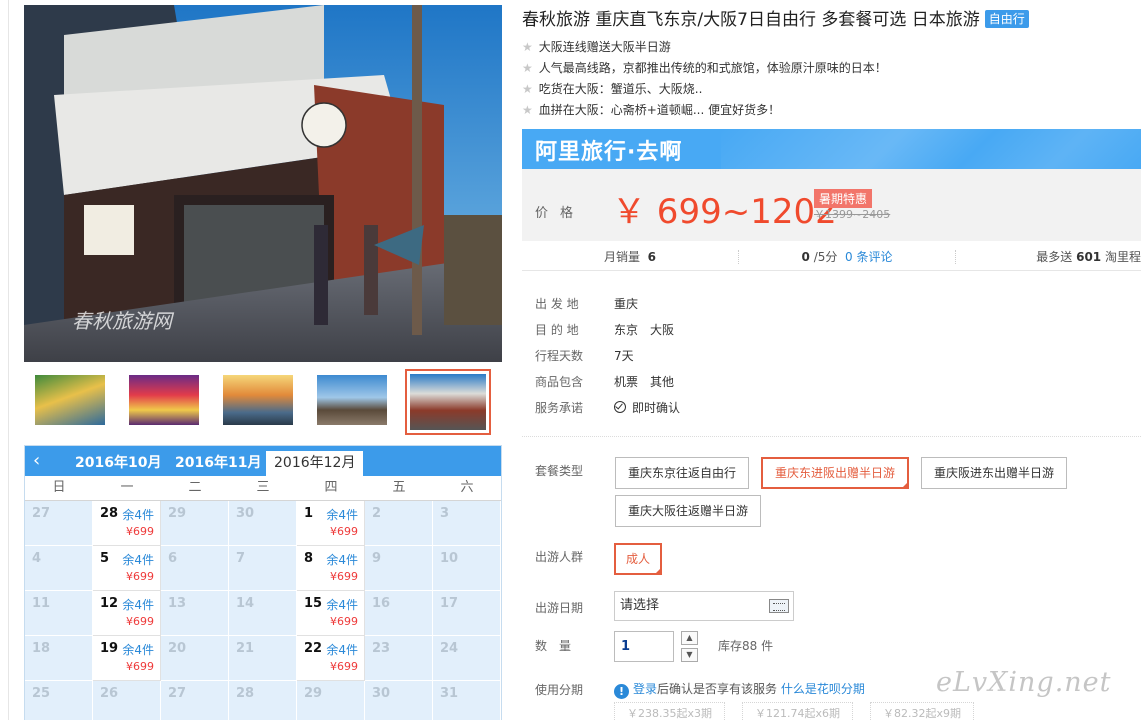  Describe the element at coordinates (467, 613) in the screenshot. I see `calendar-day: 17` at that location.